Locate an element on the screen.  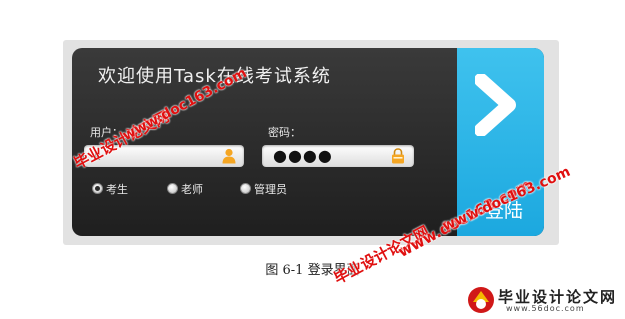
radio-teacher is located at coordinates (172, 188).